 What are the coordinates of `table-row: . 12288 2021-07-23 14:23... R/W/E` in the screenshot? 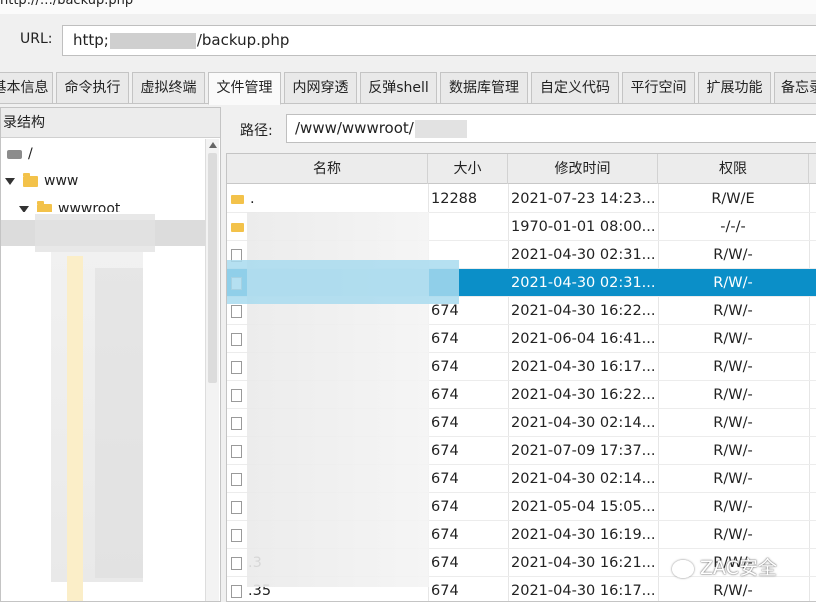 It's located at (521, 199).